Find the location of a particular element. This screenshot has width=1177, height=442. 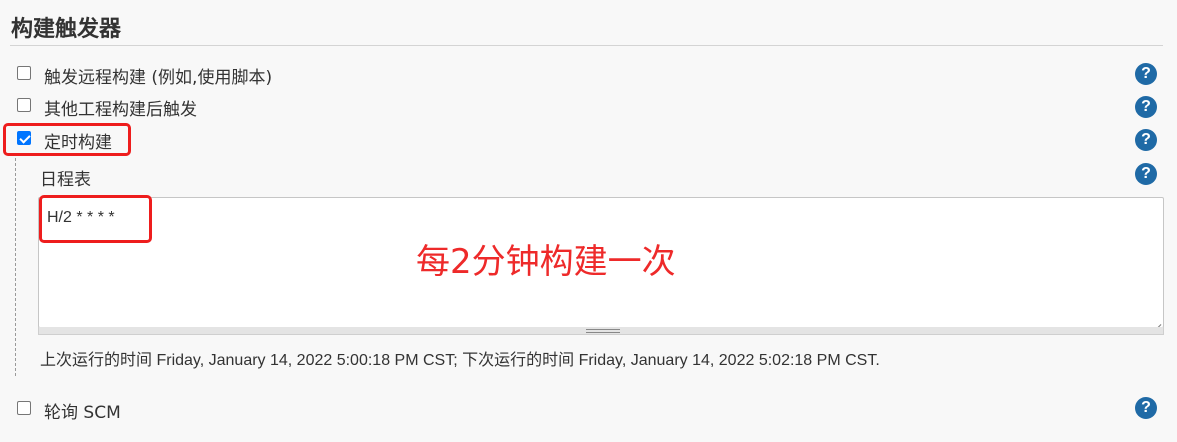

schedule-label: 日程表 is located at coordinates (65, 180).